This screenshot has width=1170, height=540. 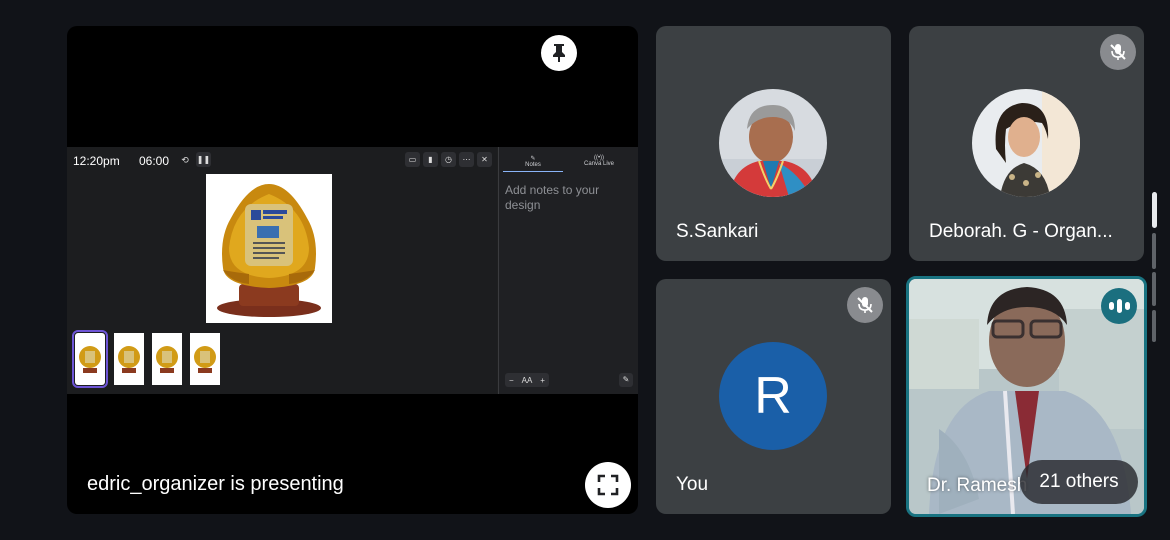 I want to click on current-slide, so click(x=269, y=248).